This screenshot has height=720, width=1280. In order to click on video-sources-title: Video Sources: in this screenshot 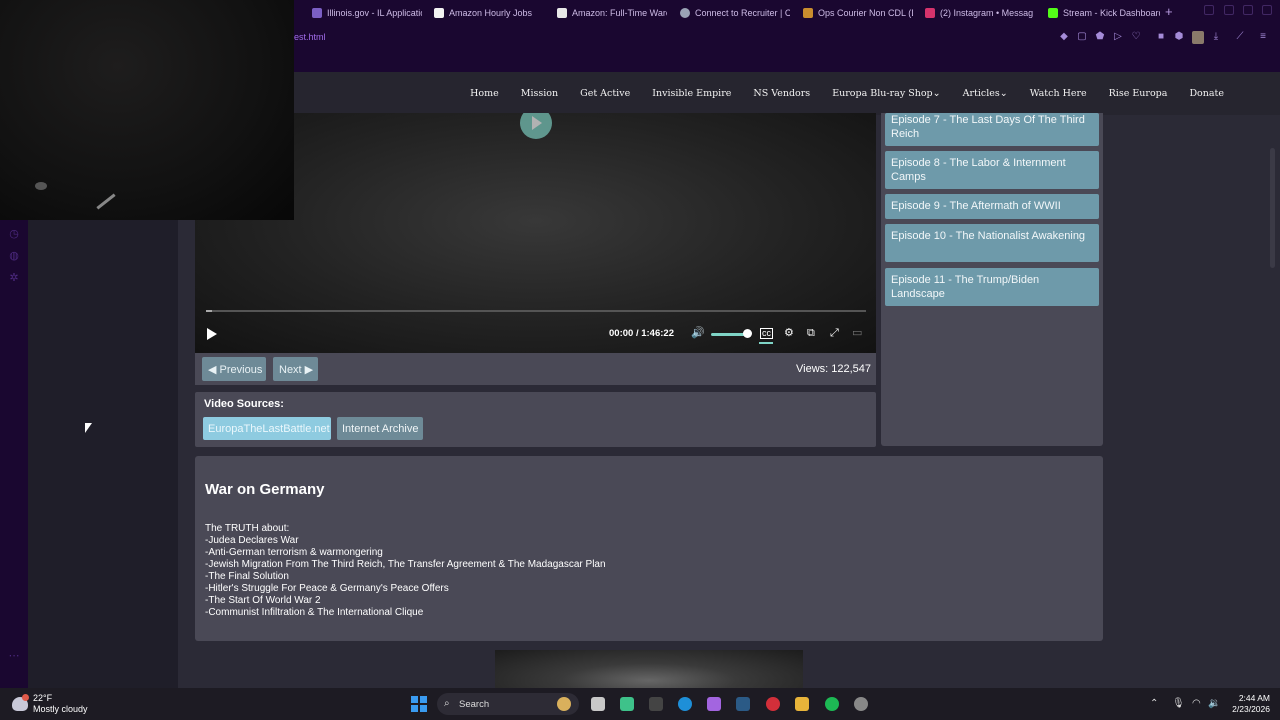, I will do `click(244, 404)`.